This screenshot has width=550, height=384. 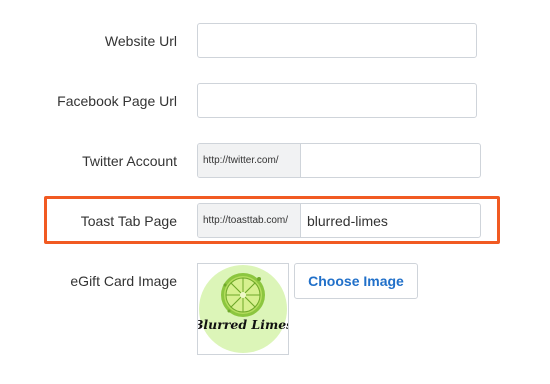 I want to click on svg-text: Blurred Limes, so click(x=243, y=324).